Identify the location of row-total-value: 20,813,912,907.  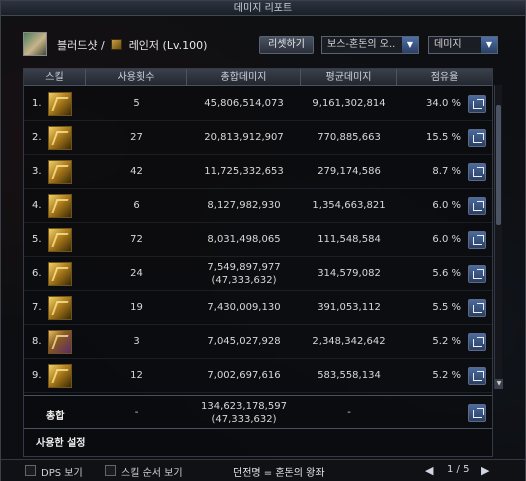
(244, 137).